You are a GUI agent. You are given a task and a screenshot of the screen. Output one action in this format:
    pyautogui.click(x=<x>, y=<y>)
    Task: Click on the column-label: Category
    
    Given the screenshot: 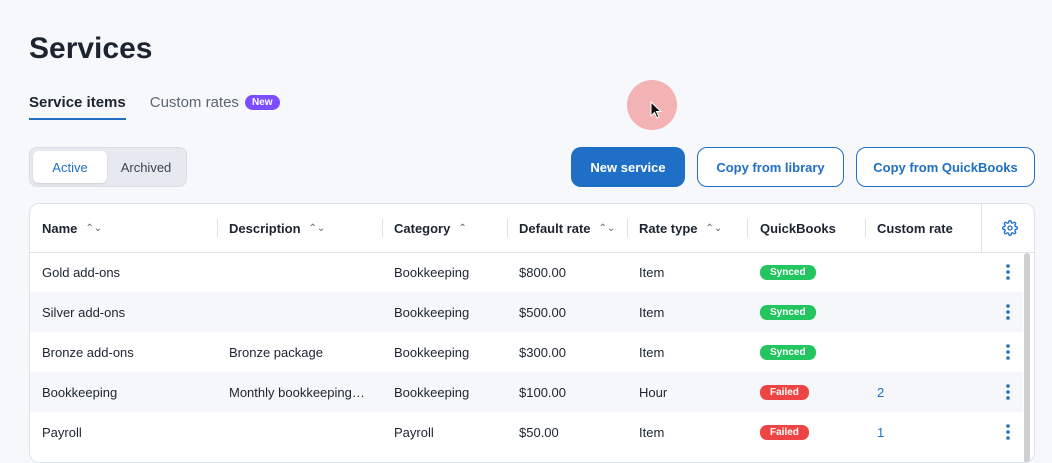 What is the action you would take?
    pyautogui.click(x=422, y=228)
    